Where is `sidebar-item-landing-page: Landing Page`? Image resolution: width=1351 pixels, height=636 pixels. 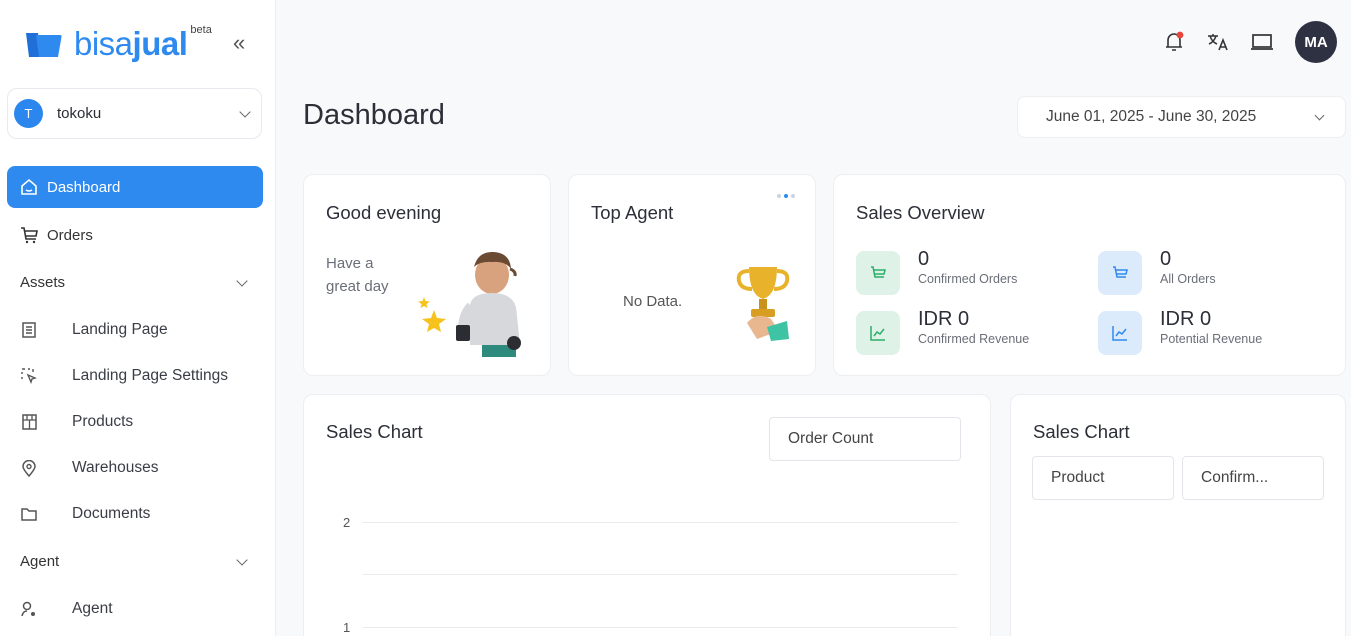
sidebar-item-landing-page: Landing Page is located at coordinates (140, 330).